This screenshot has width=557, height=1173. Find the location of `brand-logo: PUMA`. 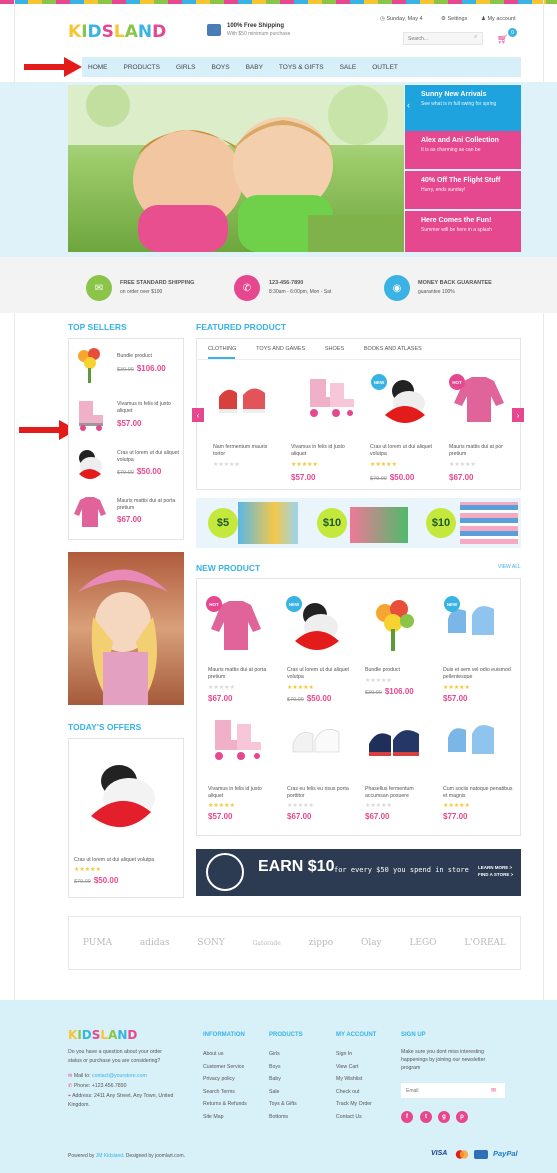

brand-logo: PUMA is located at coordinates (97, 943).